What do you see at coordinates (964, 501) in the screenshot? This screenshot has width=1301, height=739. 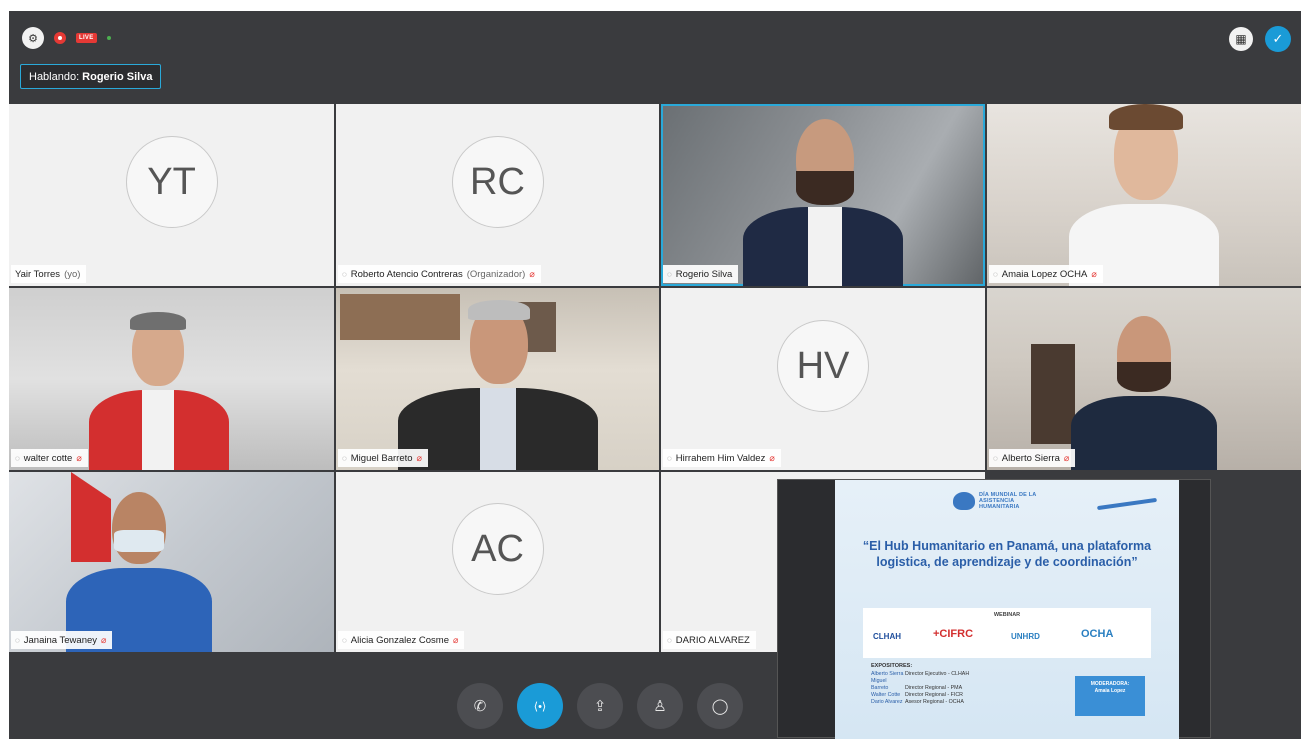 I see `heart-logo-icon` at bounding box center [964, 501].